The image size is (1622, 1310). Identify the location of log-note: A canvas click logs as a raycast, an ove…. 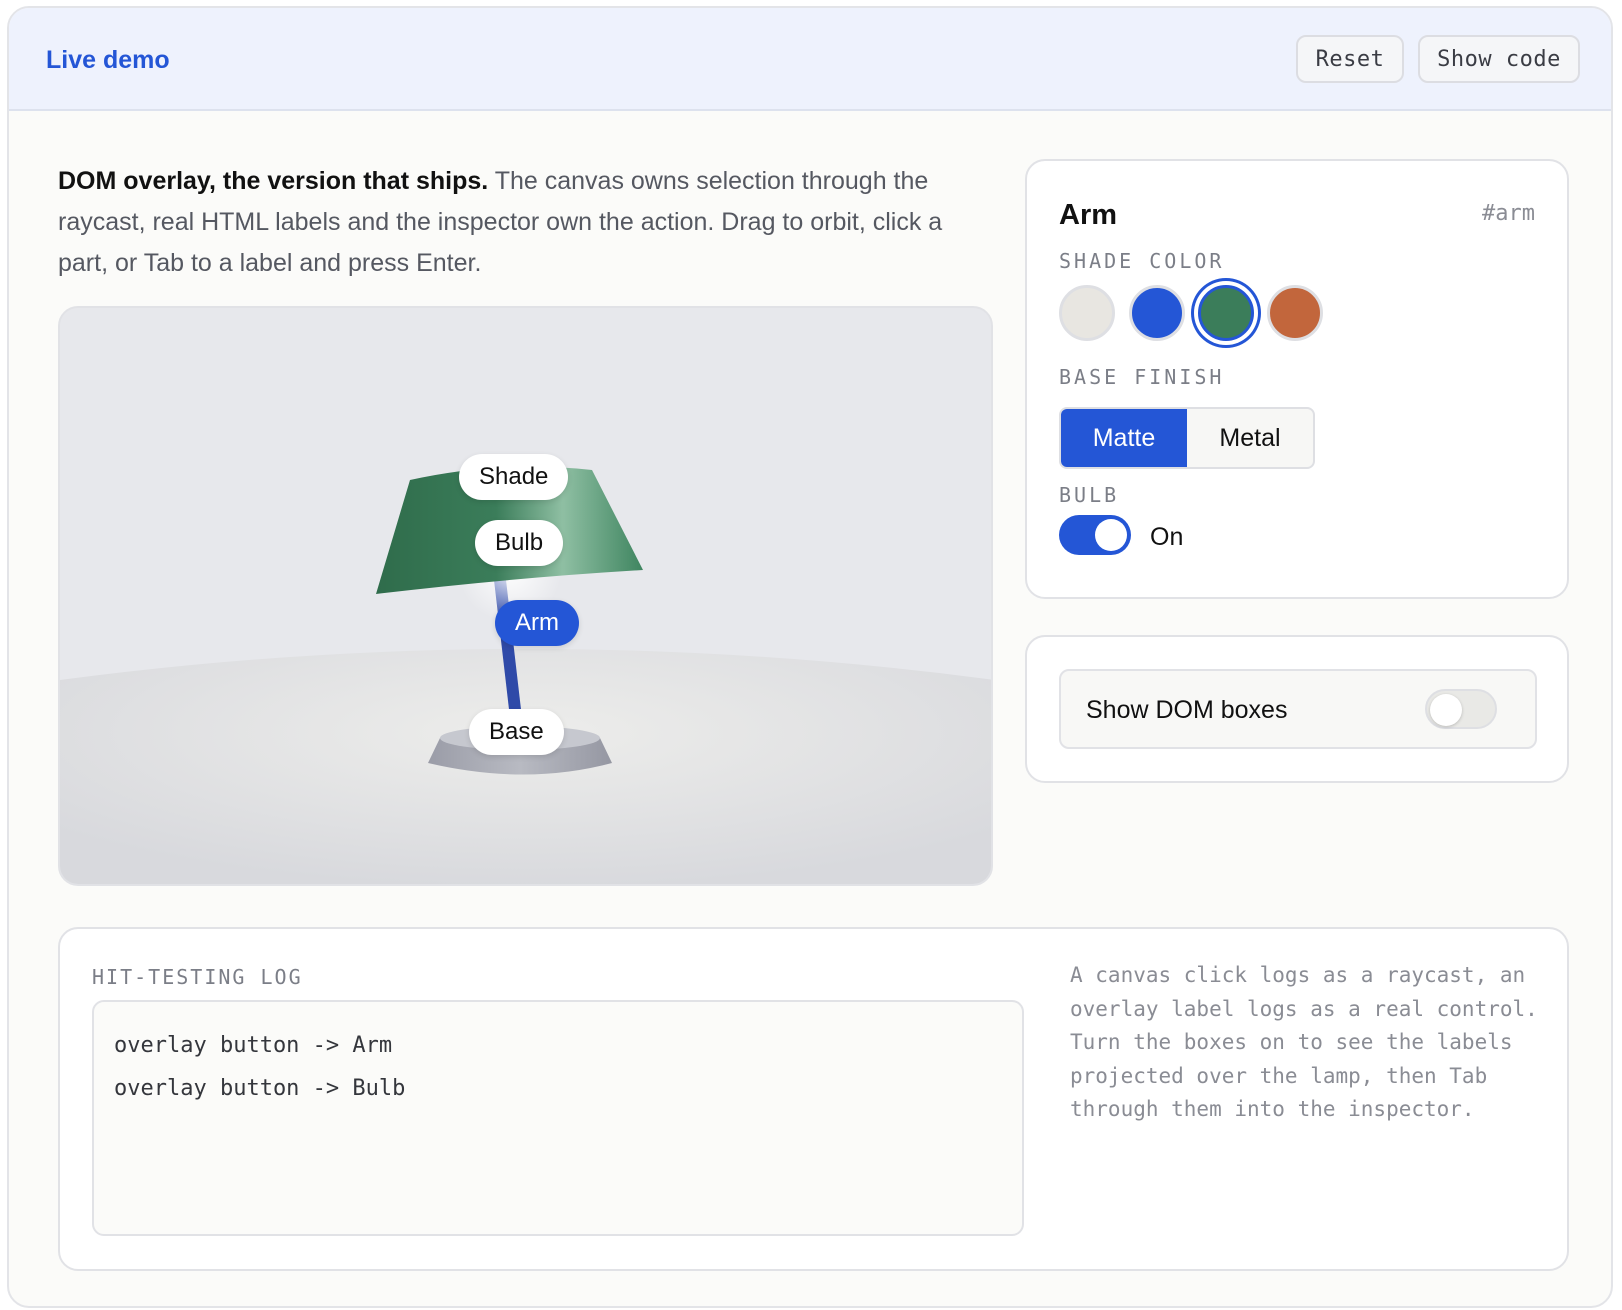
(1304, 1042).